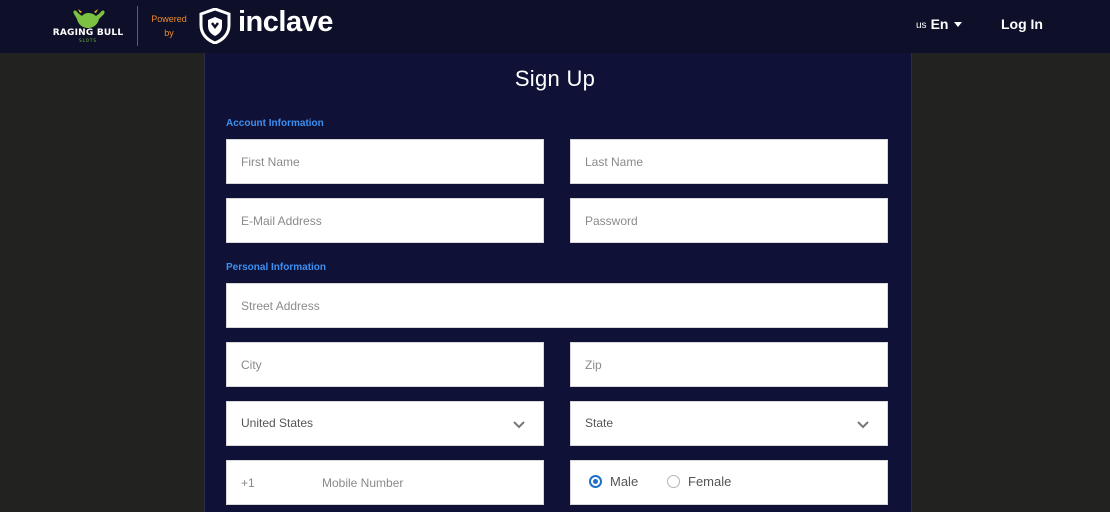  Describe the element at coordinates (169, 26) in the screenshot. I see `powered-by-label: Powered by` at that location.